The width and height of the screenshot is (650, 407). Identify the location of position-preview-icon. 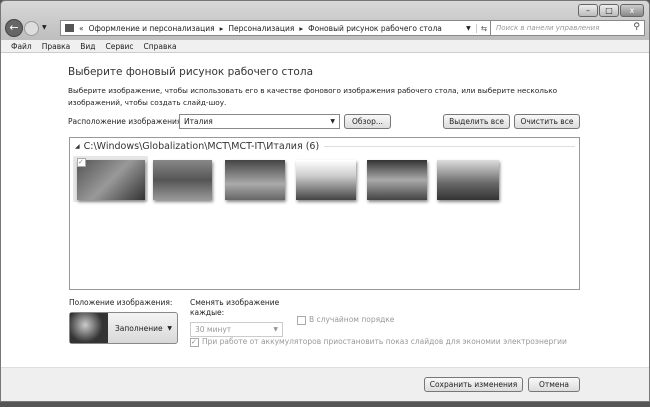
(89, 328).